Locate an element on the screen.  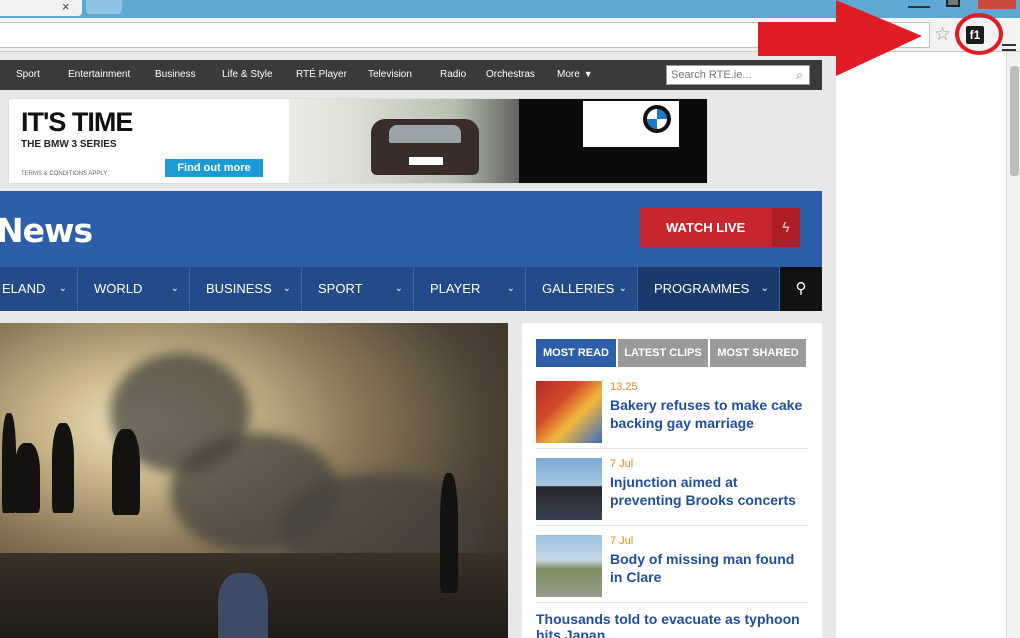
annotation-arrow-shape is located at coordinates (840, 38).